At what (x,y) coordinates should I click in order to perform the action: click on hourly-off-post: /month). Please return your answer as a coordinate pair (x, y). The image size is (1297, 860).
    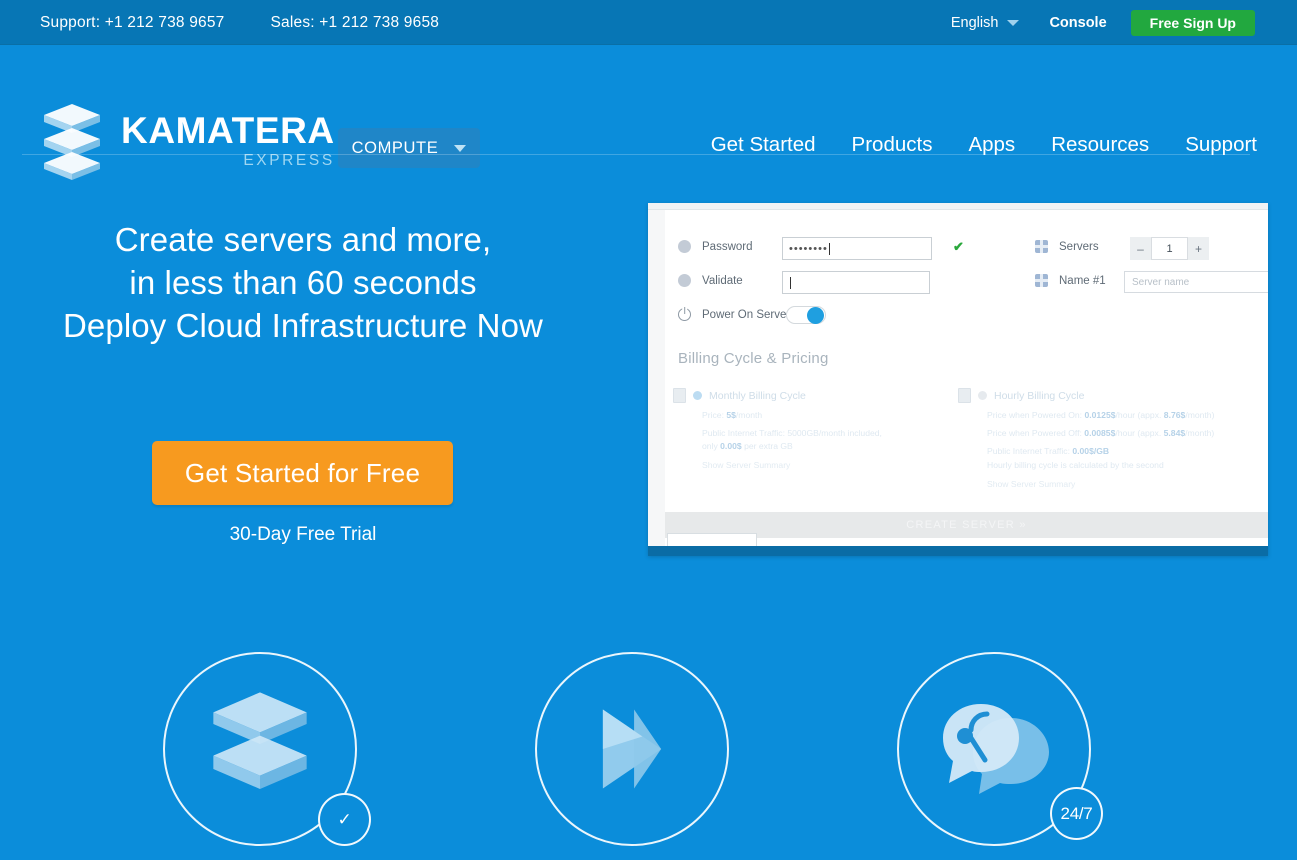
    Looking at the image, I should click on (1200, 433).